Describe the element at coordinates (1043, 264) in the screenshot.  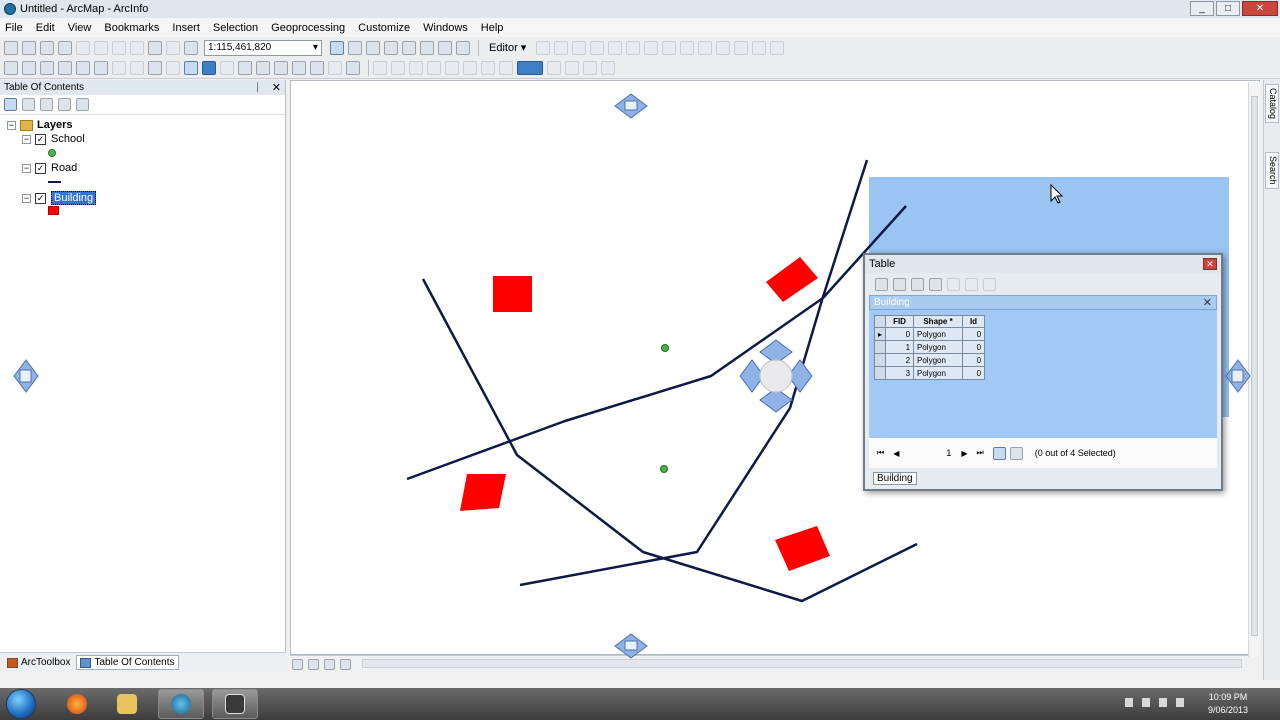
I see `table-title-bar: Table ✕` at that location.